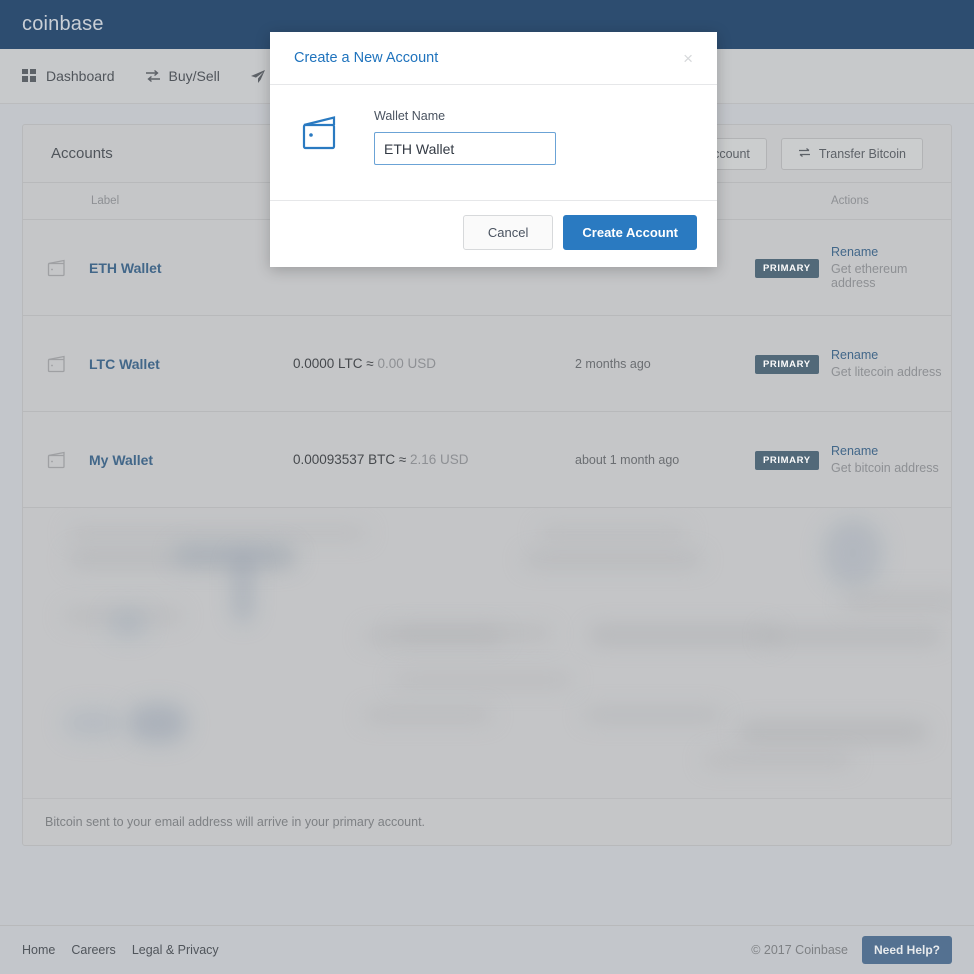 The height and width of the screenshot is (974, 974). What do you see at coordinates (891, 276) in the screenshot?
I see `get-address-link: Get ethereum address` at bounding box center [891, 276].